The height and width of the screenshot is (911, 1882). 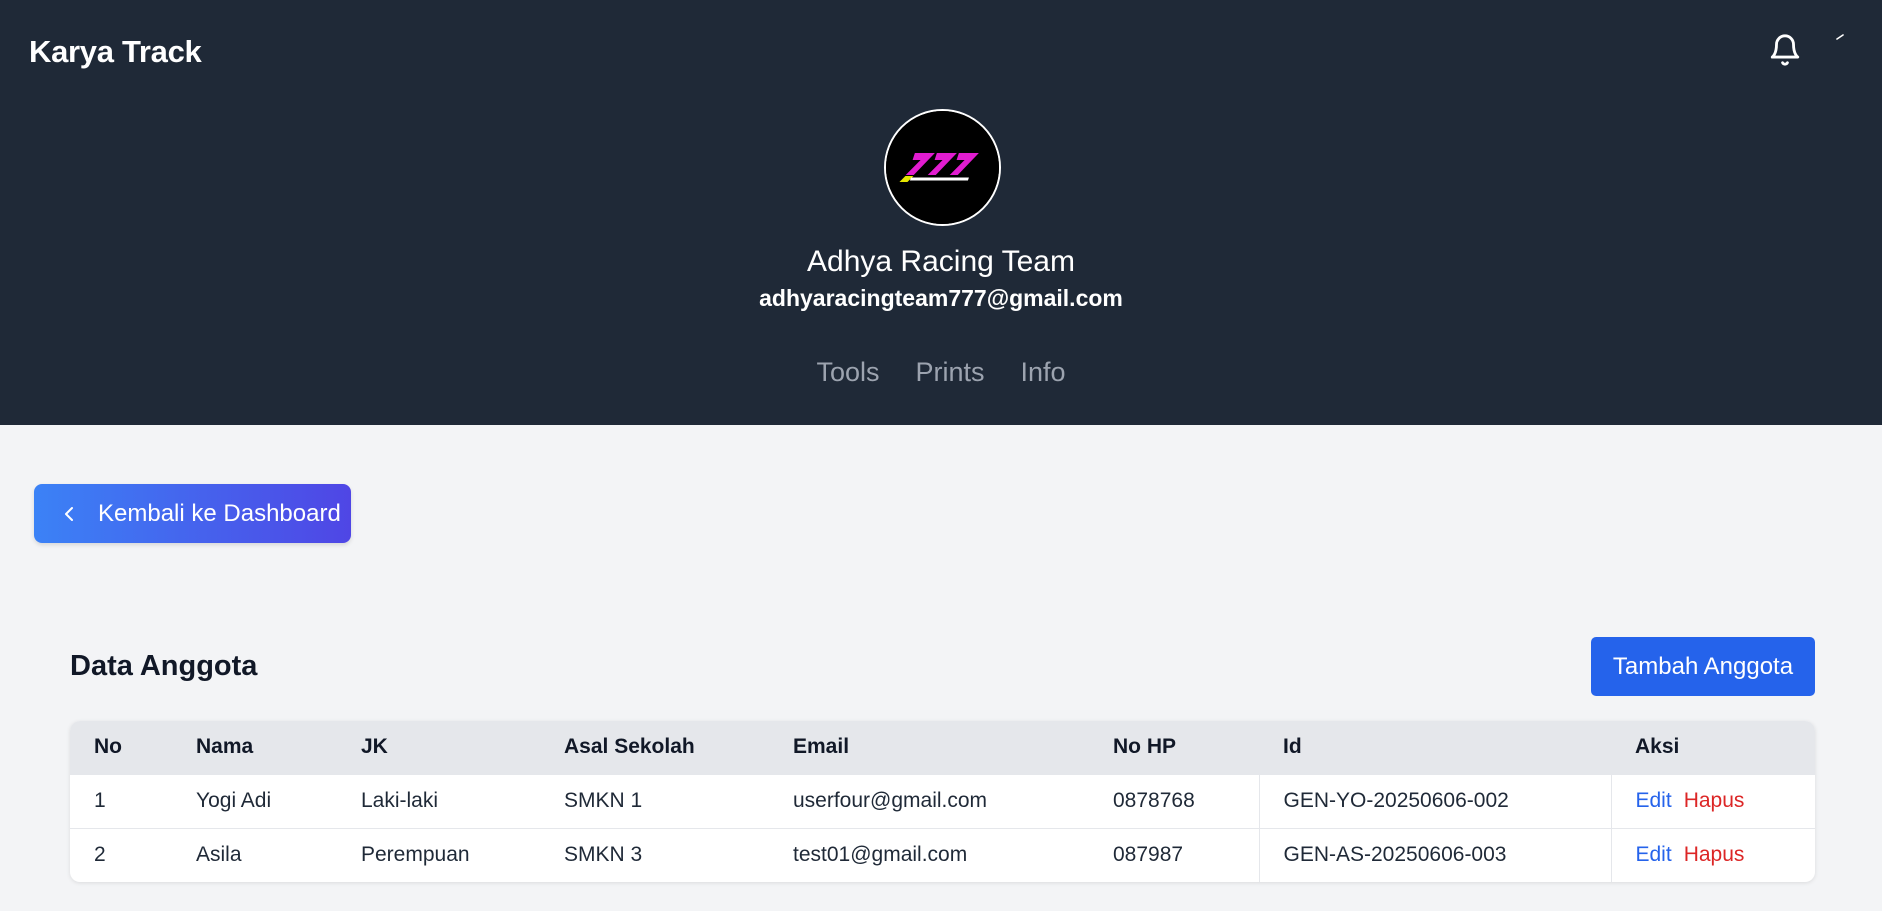 I want to click on bell-icon, so click(x=1785, y=50).